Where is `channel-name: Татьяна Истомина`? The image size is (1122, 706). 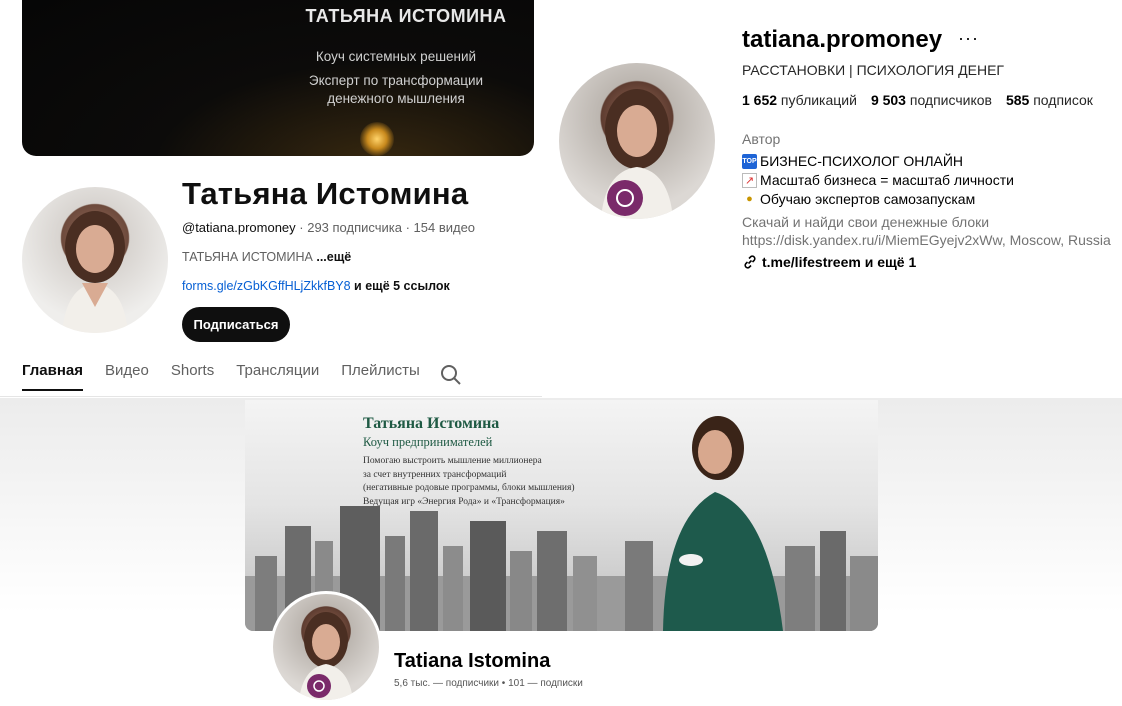
channel-name: Татьяна Истомина is located at coordinates (325, 193).